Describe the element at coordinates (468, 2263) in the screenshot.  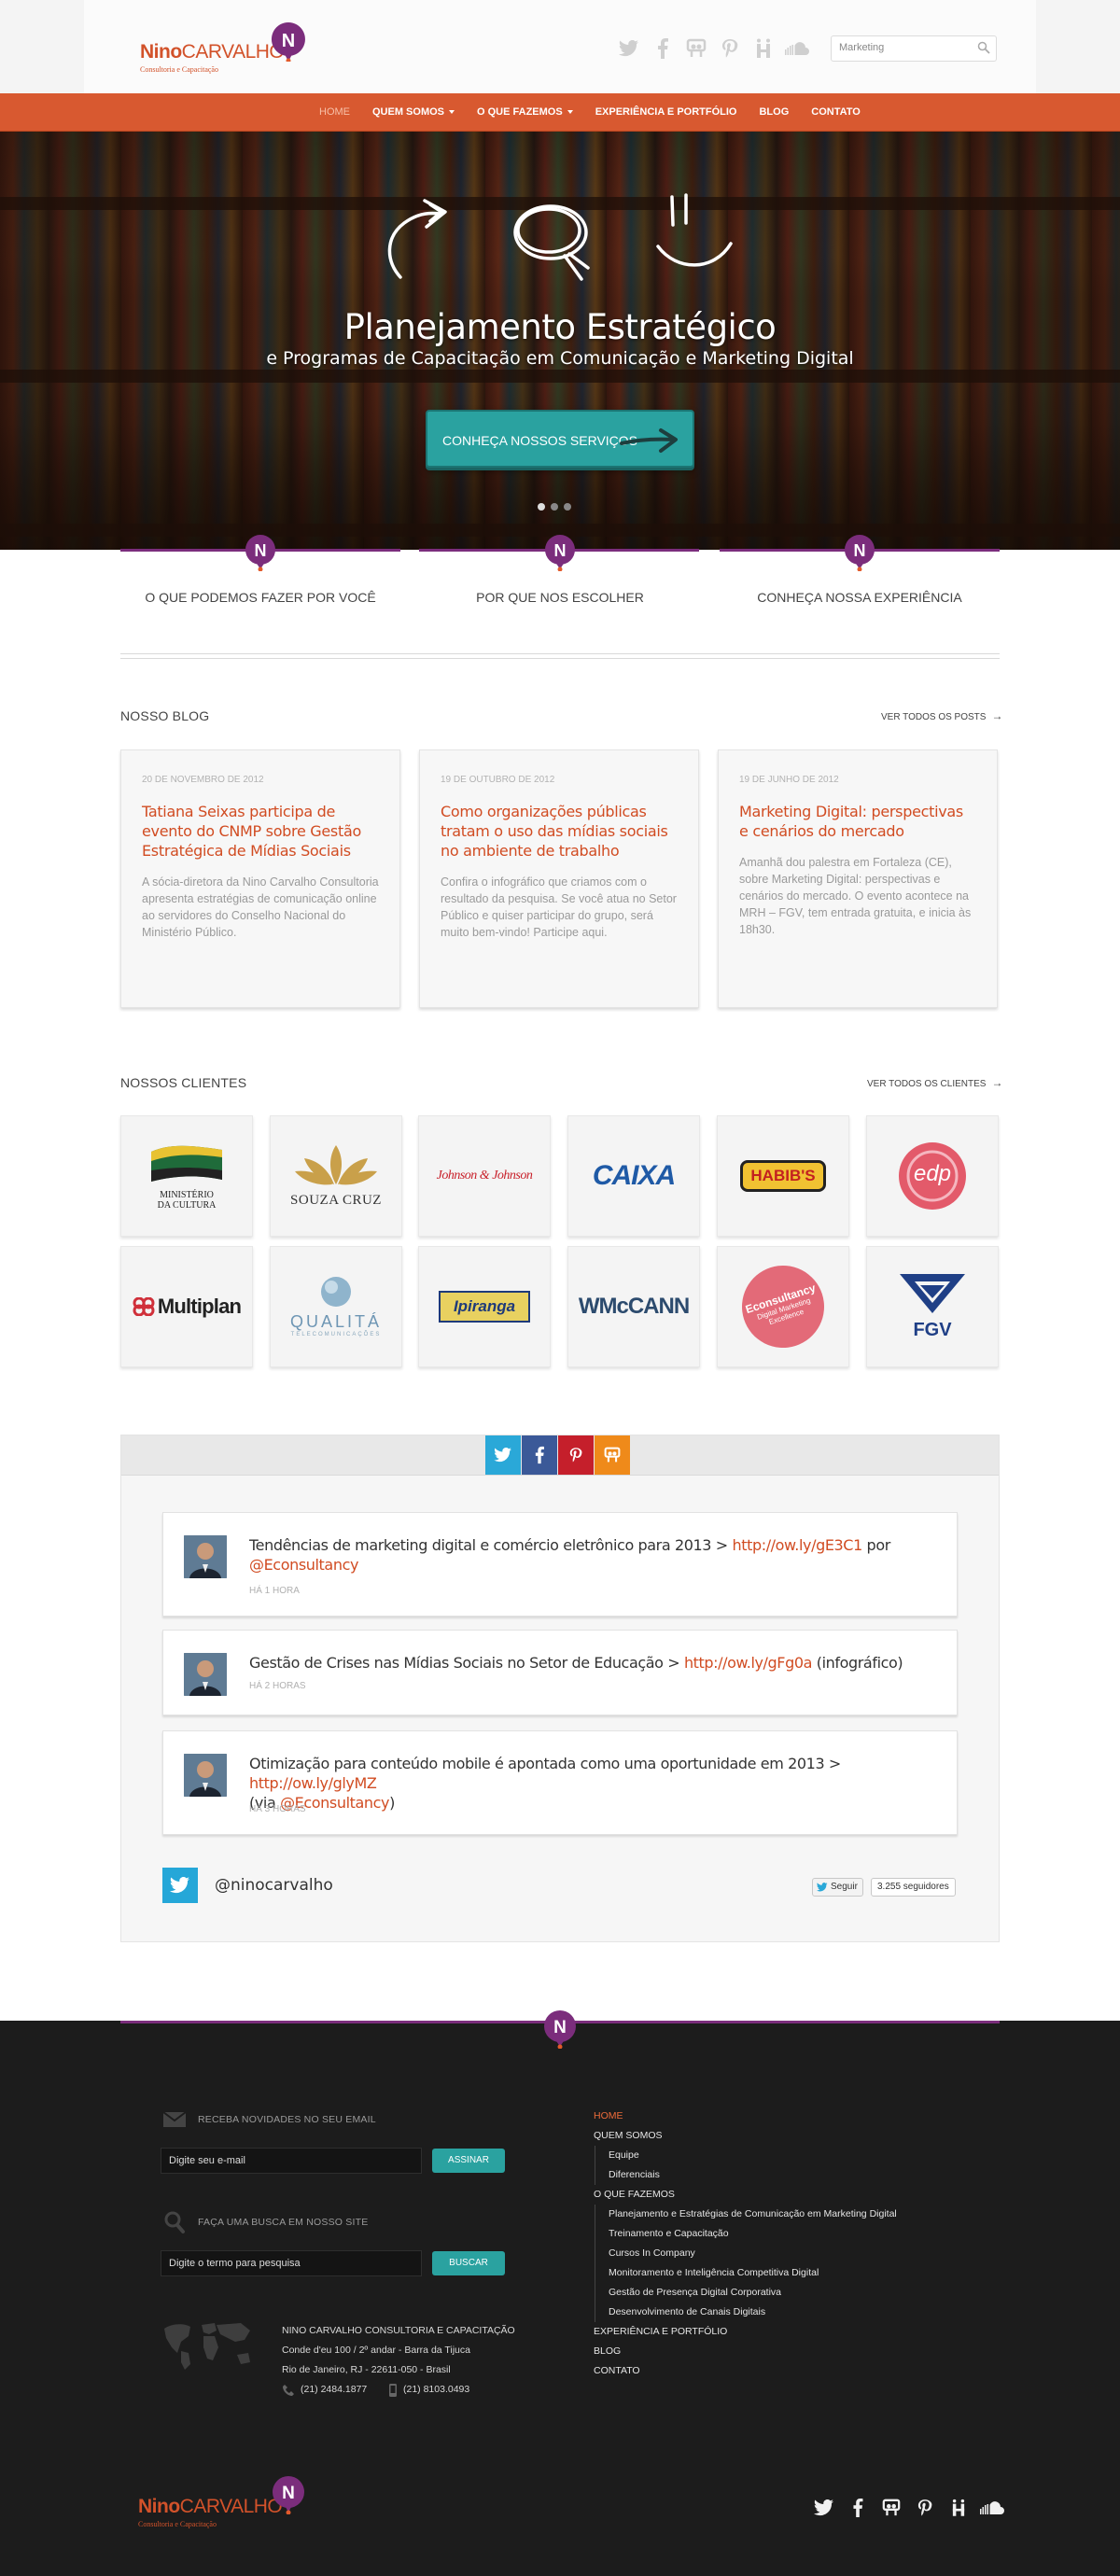
I see `site-search-button: BUSCAR` at that location.